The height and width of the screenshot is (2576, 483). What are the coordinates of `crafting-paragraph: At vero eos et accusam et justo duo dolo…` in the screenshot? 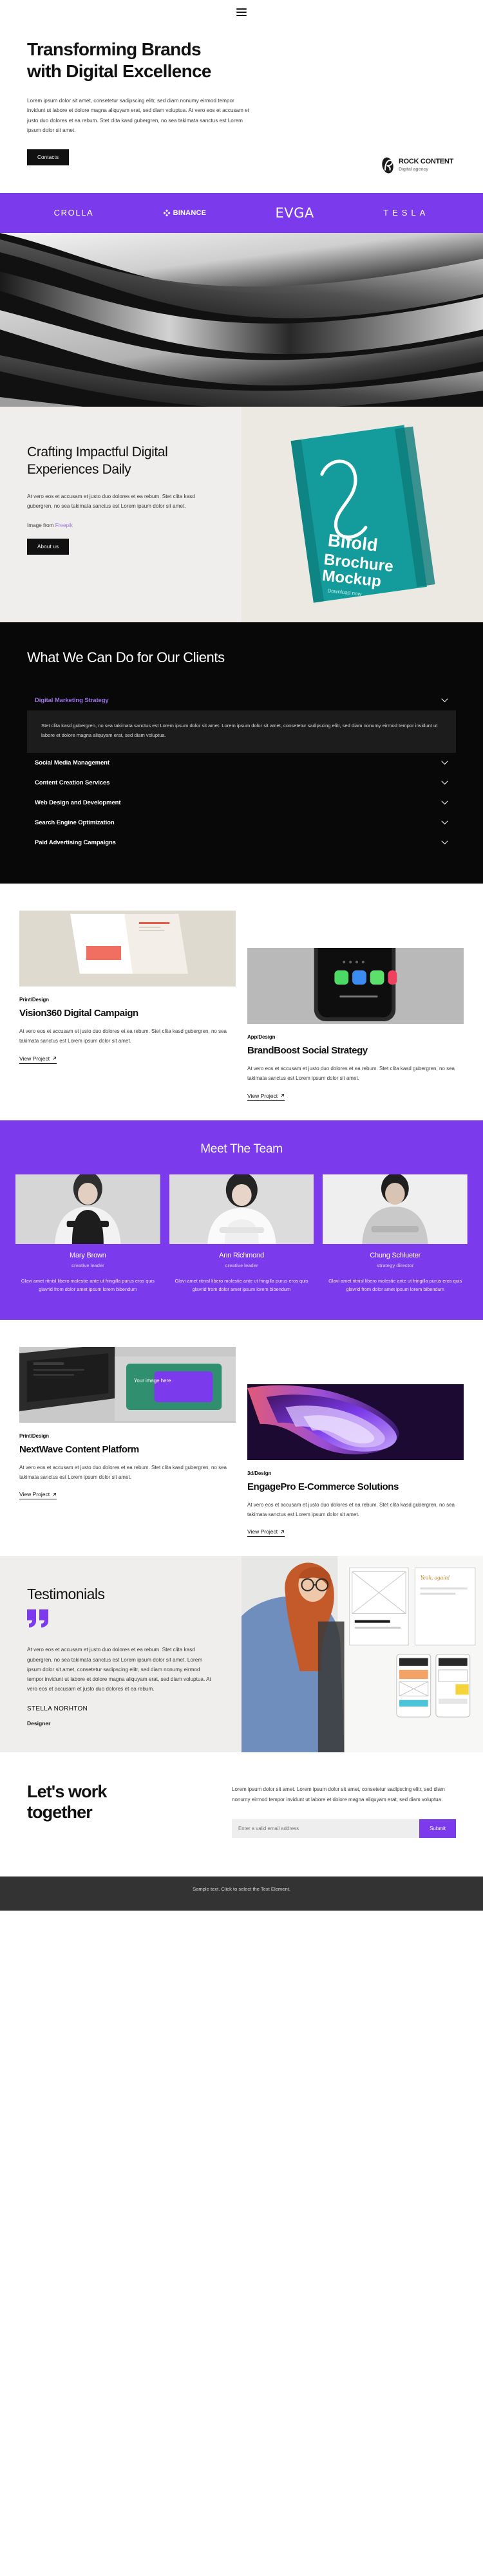 It's located at (111, 501).